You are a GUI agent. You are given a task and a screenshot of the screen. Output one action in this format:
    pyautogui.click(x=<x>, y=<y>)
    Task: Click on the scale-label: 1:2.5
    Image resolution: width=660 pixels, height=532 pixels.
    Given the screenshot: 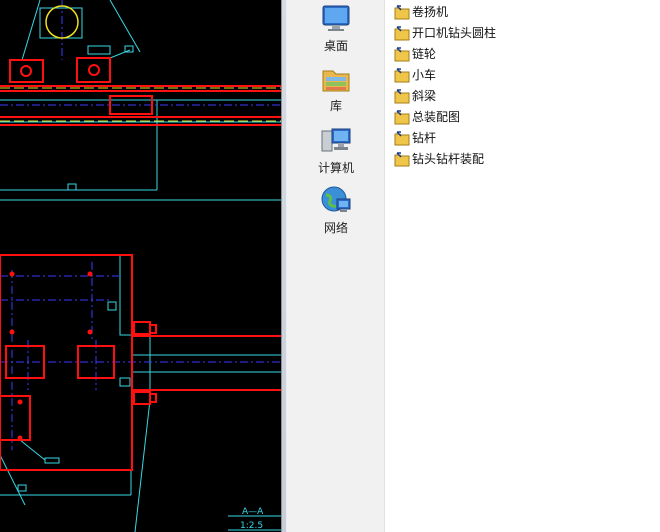 What is the action you would take?
    pyautogui.click(x=251, y=526)
    